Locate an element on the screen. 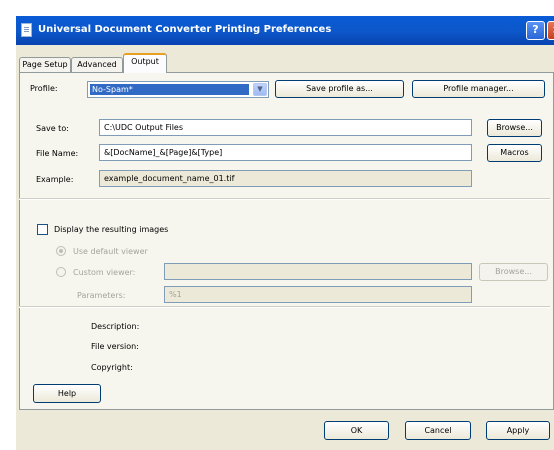 Image resolution: width=554 pixels, height=450 pixels. display-results-label: Display the resulting images is located at coordinates (111, 229).